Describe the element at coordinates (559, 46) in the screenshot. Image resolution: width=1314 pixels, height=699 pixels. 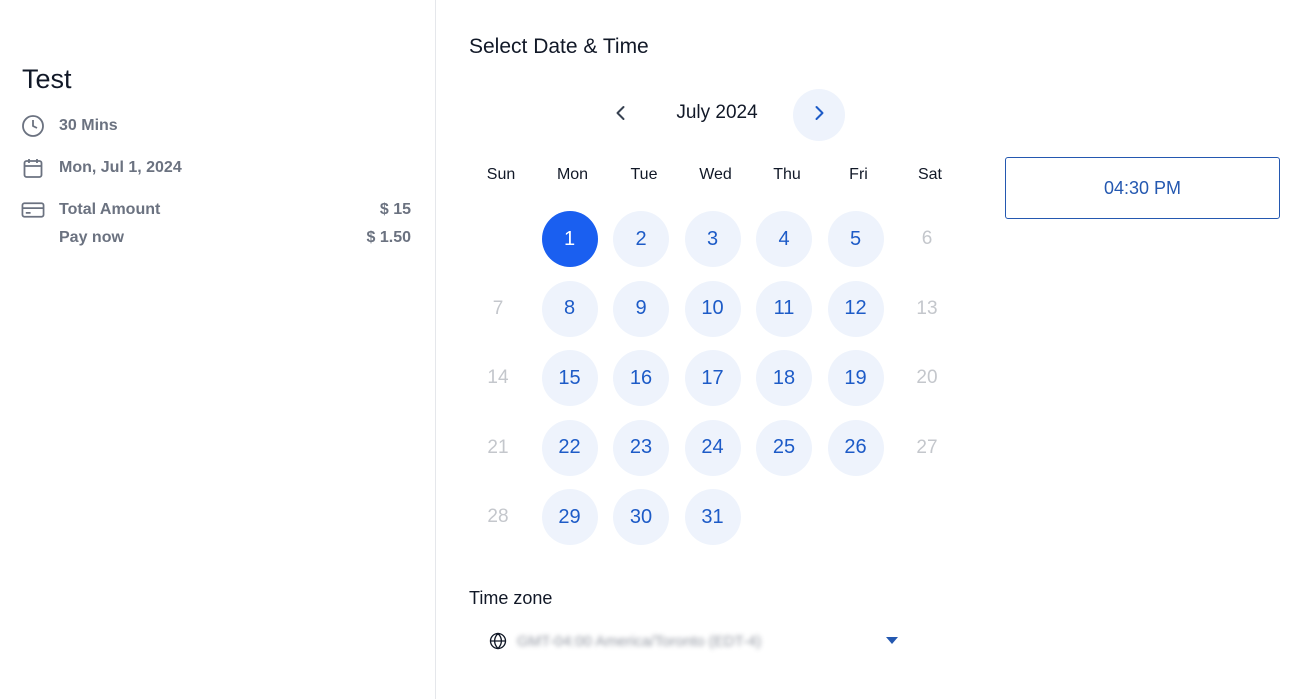
I see `page-title: Select Date & Time` at that location.